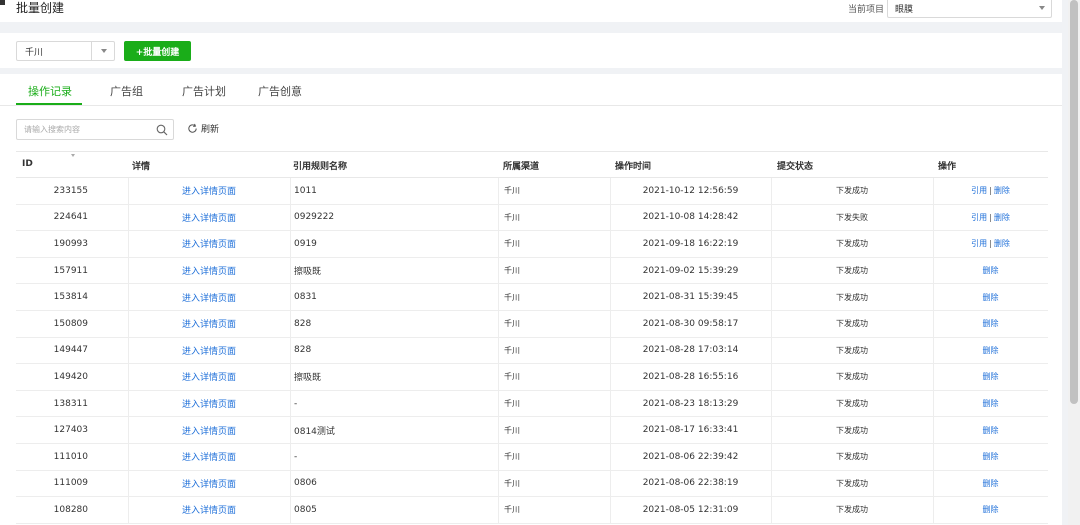  I want to click on cell-id: 153814, so click(70, 297).